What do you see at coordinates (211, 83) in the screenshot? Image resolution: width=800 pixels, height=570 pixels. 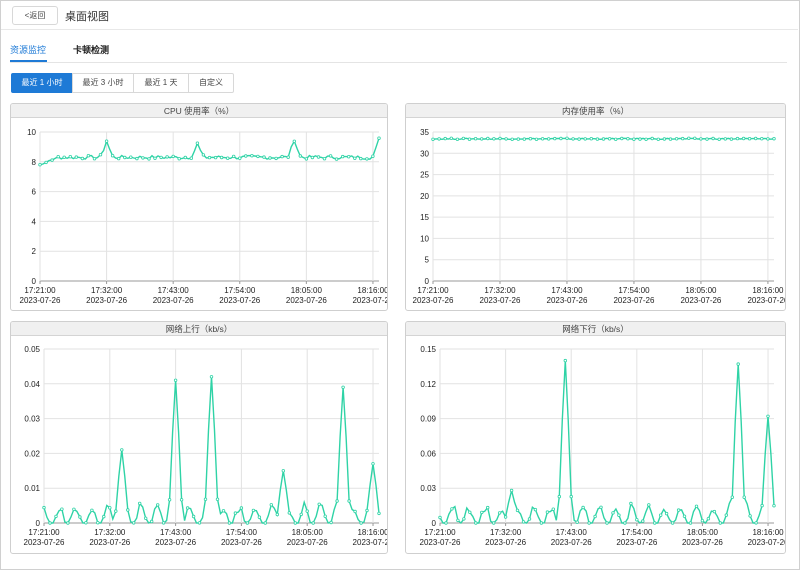 I see `range-custom-button: 自定义` at bounding box center [211, 83].